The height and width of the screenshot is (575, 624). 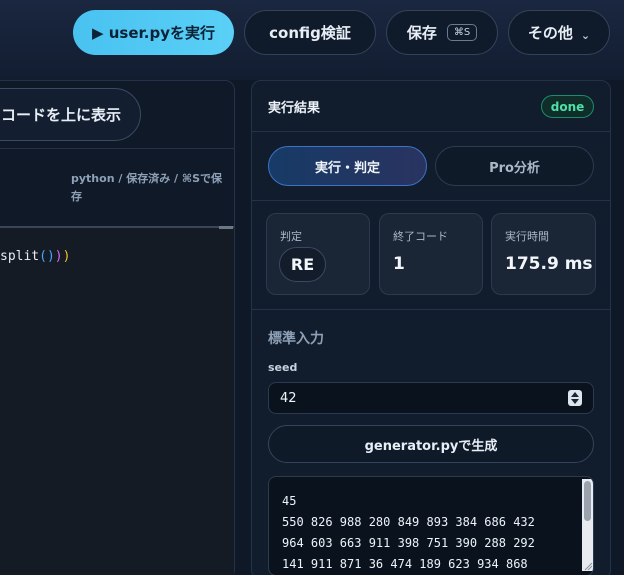 What do you see at coordinates (575, 401) in the screenshot?
I see `stepper-down-icon` at bounding box center [575, 401].